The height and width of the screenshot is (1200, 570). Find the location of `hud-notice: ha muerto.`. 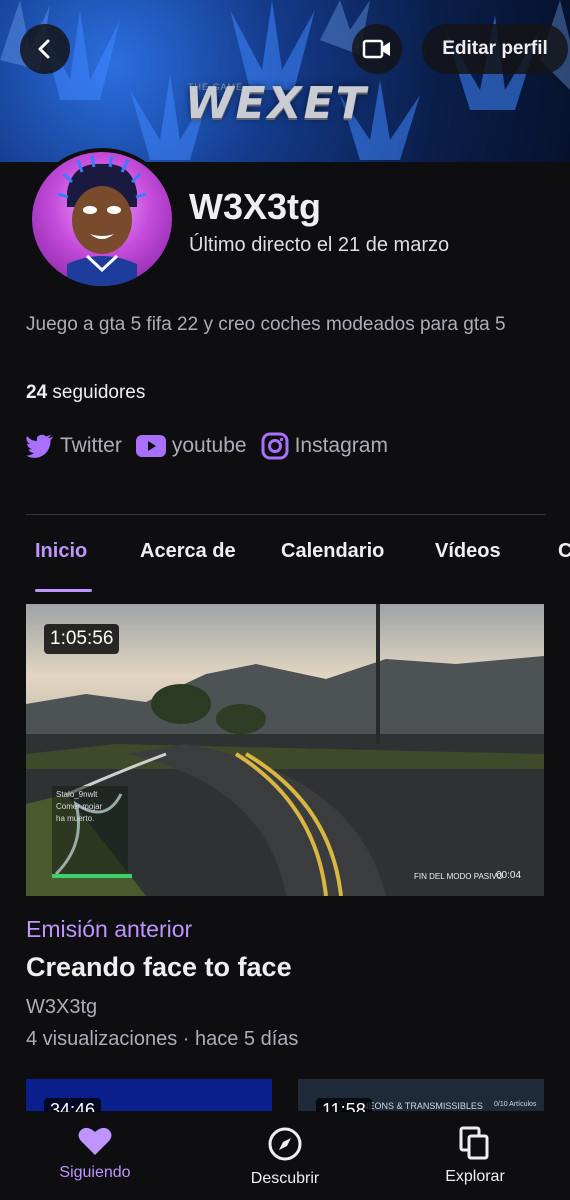

hud-notice: ha muerto. is located at coordinates (75, 818).